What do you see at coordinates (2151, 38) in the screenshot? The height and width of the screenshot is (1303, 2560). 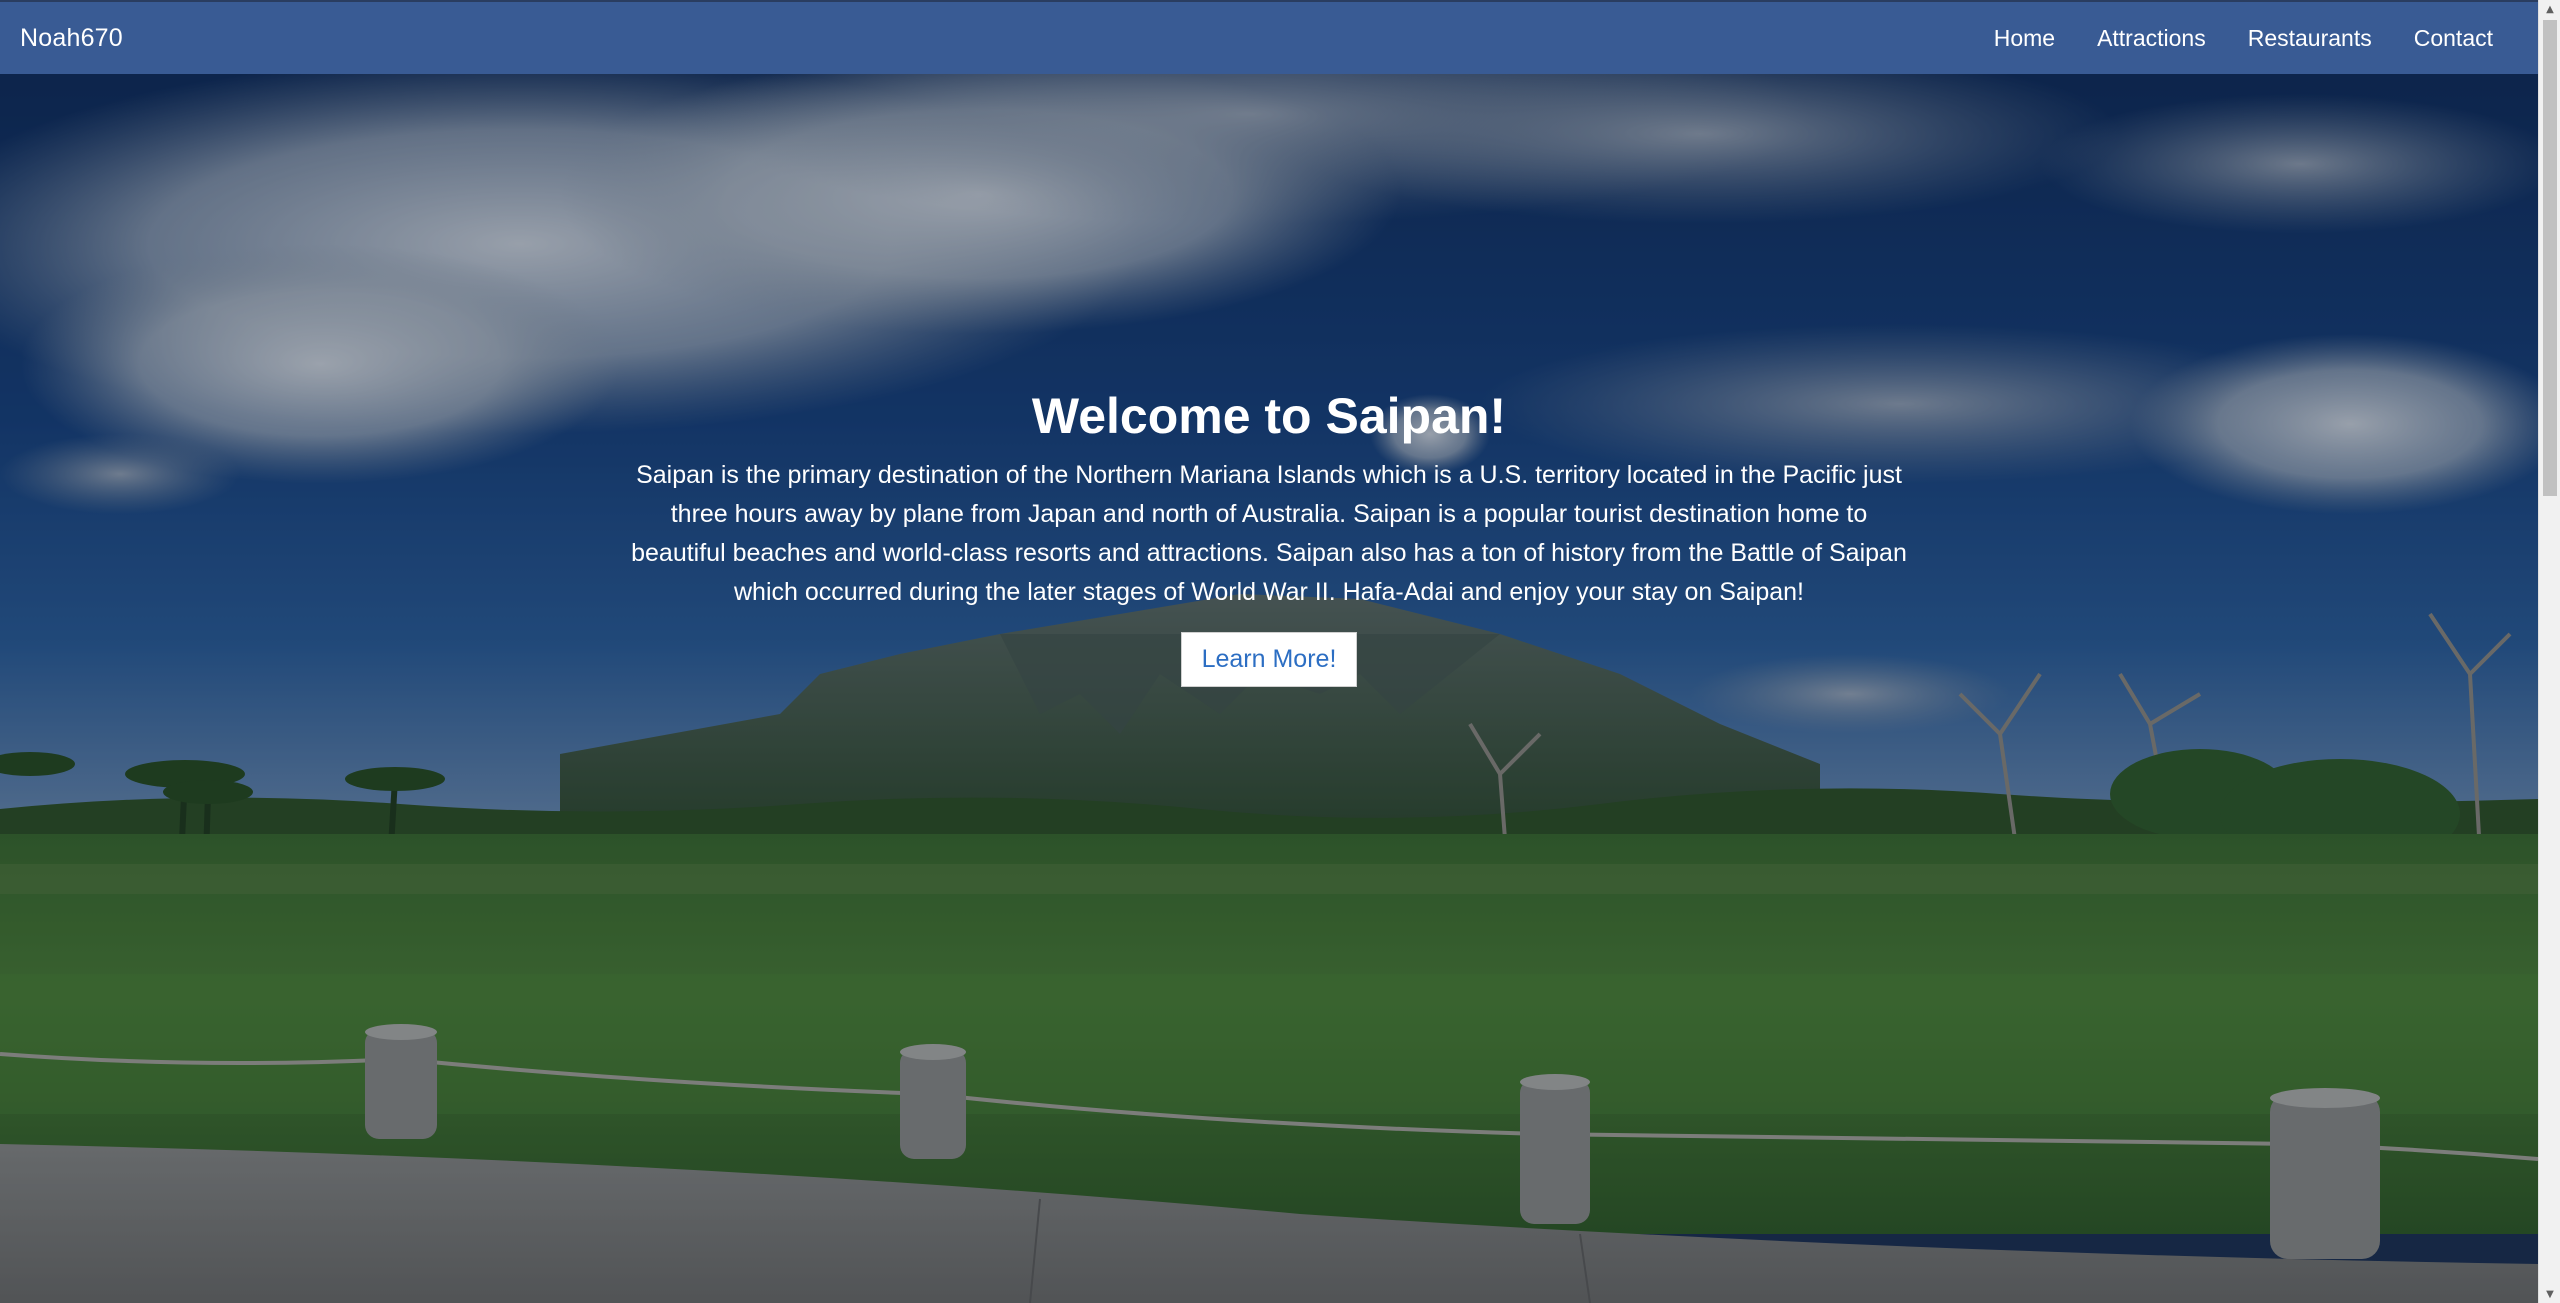 I see `nav-link-attractions: Attractions` at bounding box center [2151, 38].